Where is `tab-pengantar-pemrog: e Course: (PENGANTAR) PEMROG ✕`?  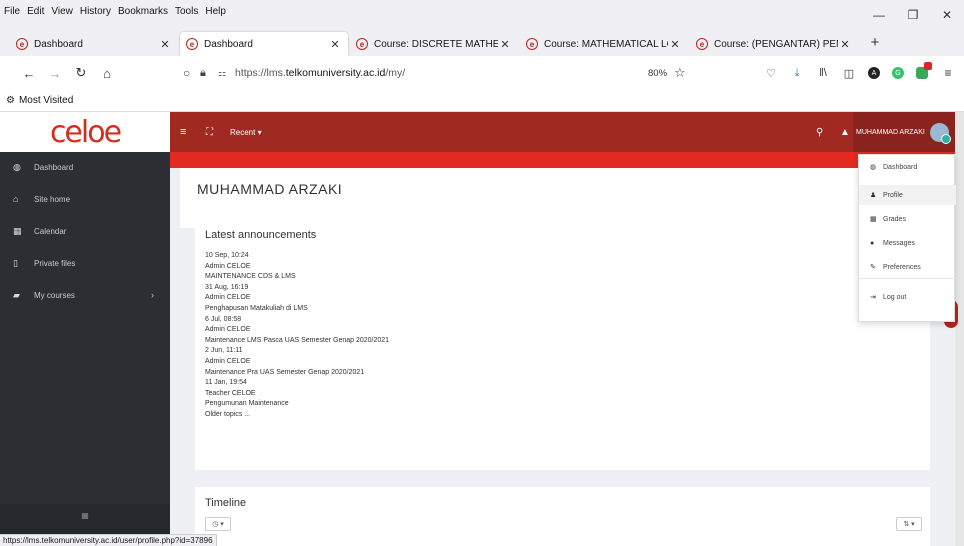 tab-pengantar-pemrog: e Course: (PENGANTAR) PEMROG ✕ is located at coordinates (774, 44).